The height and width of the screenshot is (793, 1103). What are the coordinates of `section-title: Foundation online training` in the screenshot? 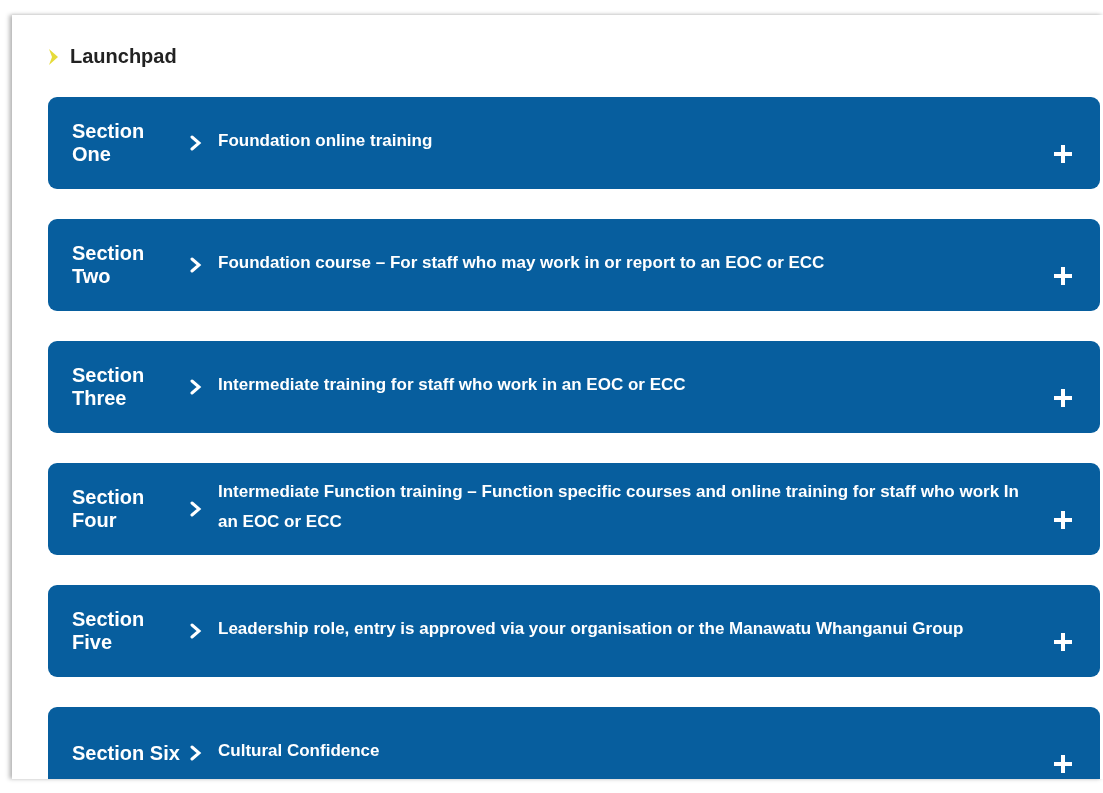 It's located at (326, 141).